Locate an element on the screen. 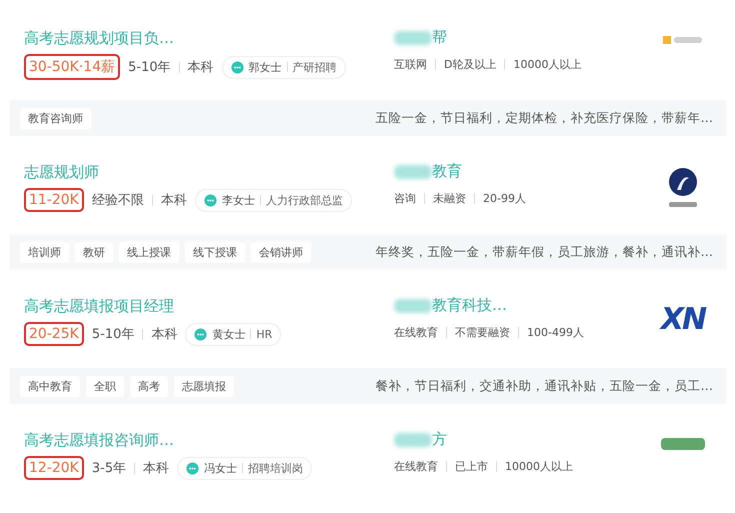  salary: 12-20K is located at coordinates (54, 468).